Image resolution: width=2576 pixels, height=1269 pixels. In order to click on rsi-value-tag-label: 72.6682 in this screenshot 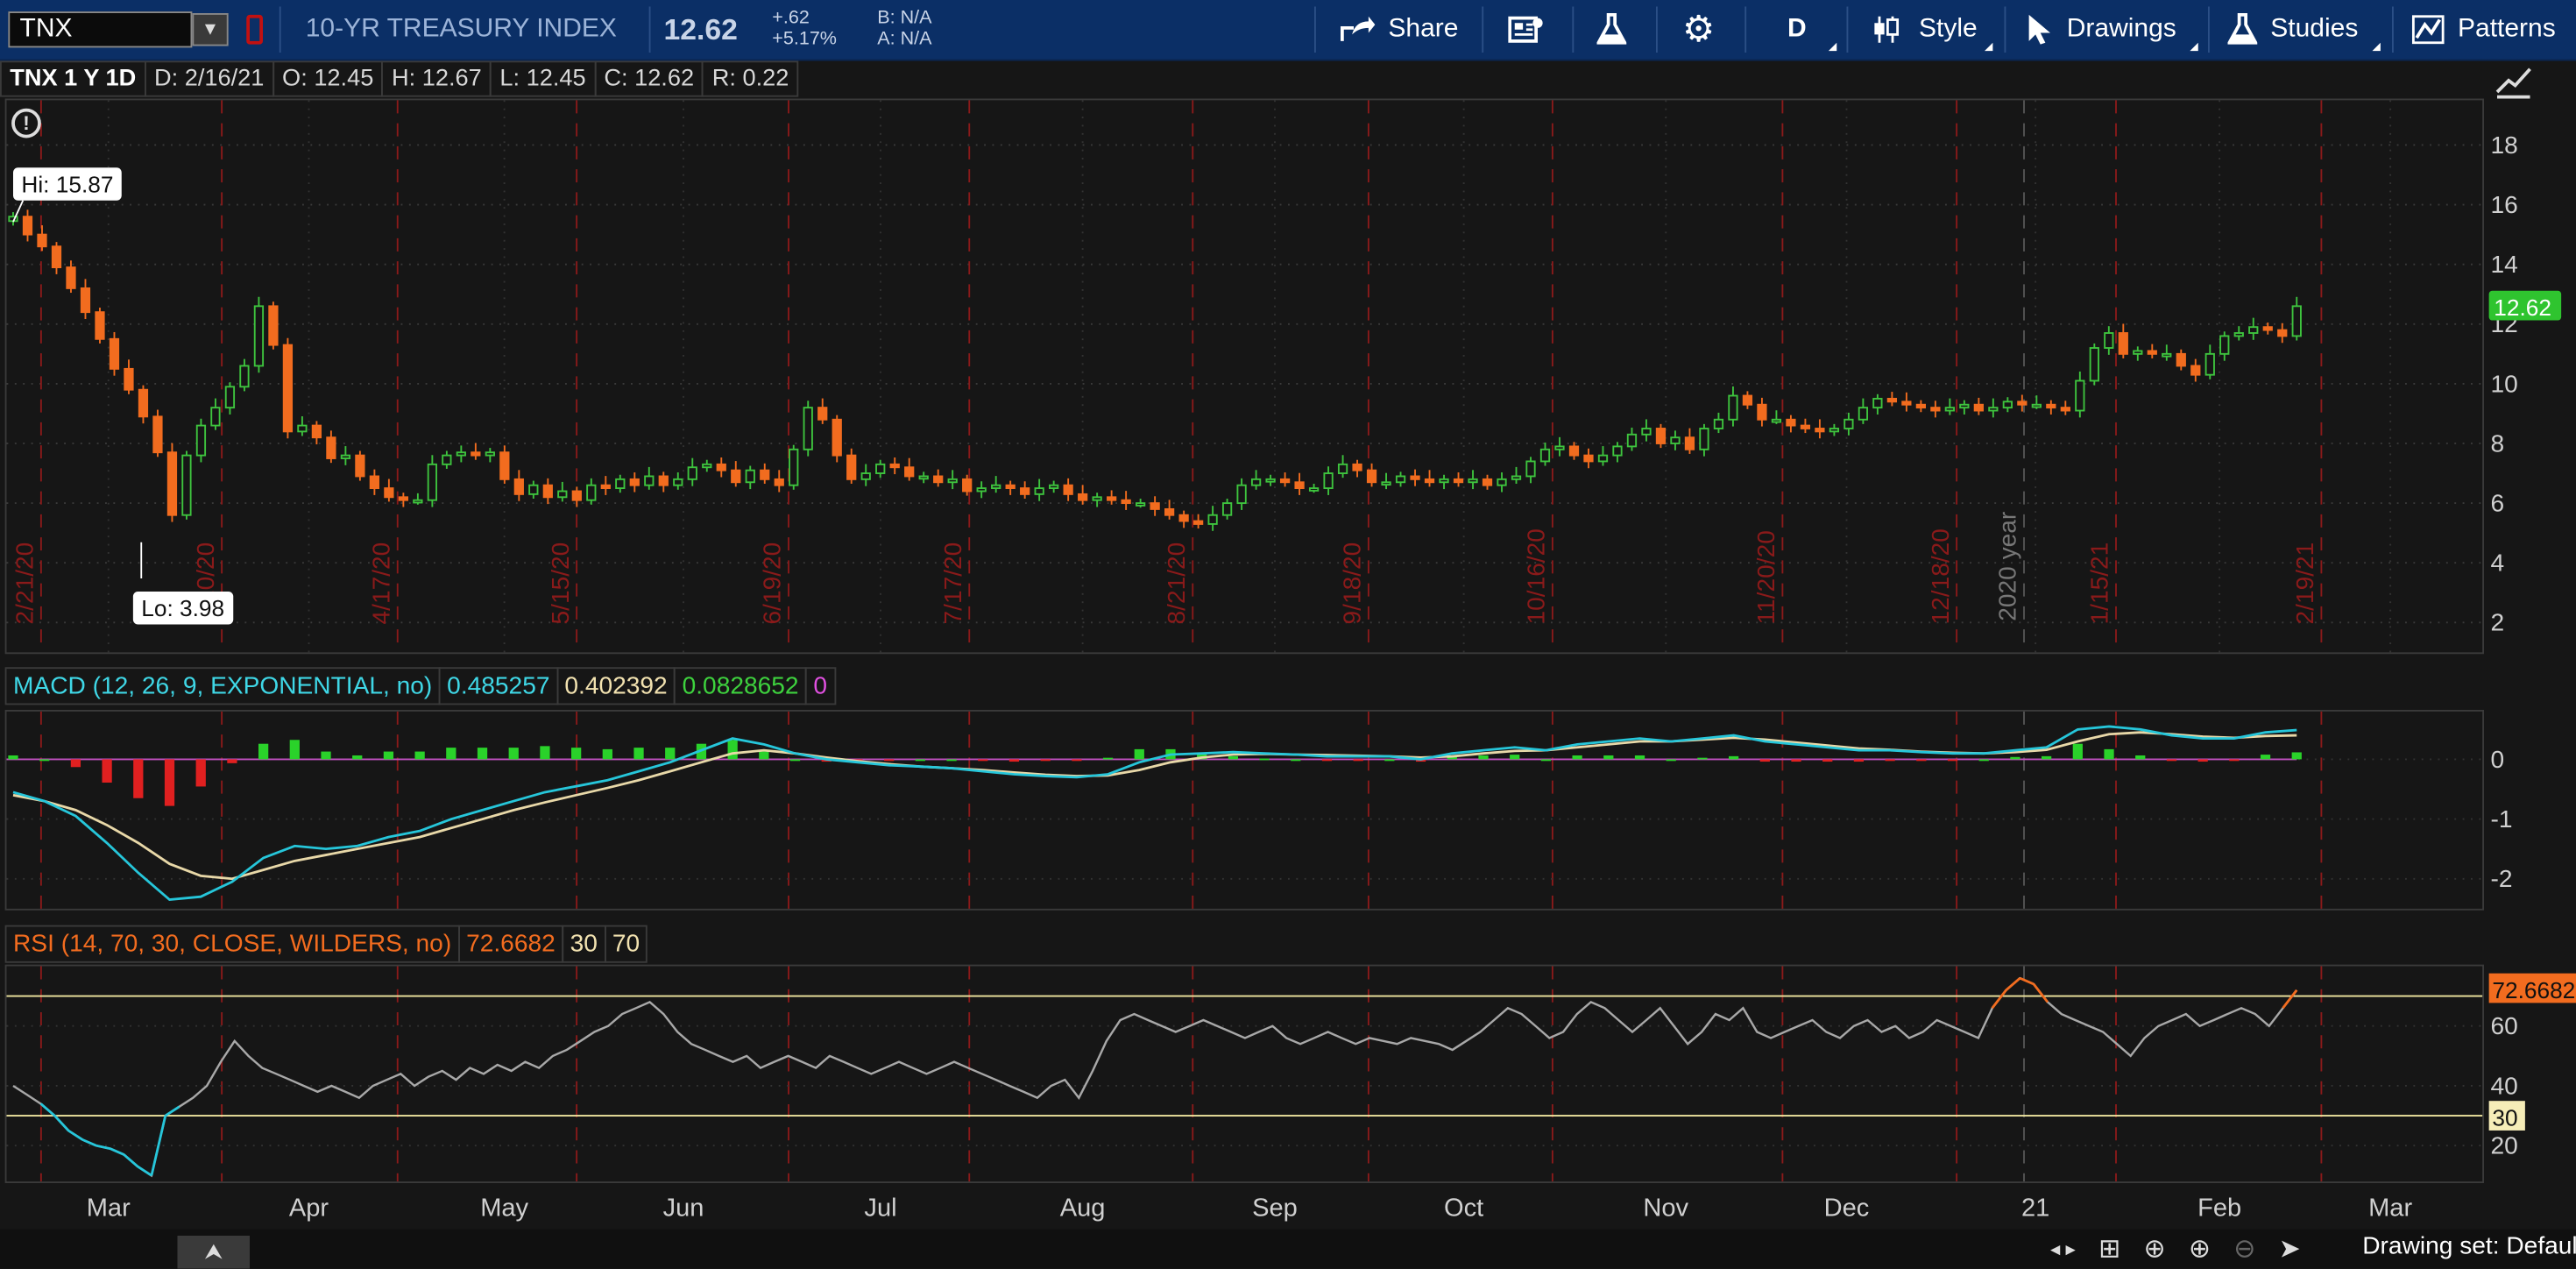, I will do `click(2533, 990)`.